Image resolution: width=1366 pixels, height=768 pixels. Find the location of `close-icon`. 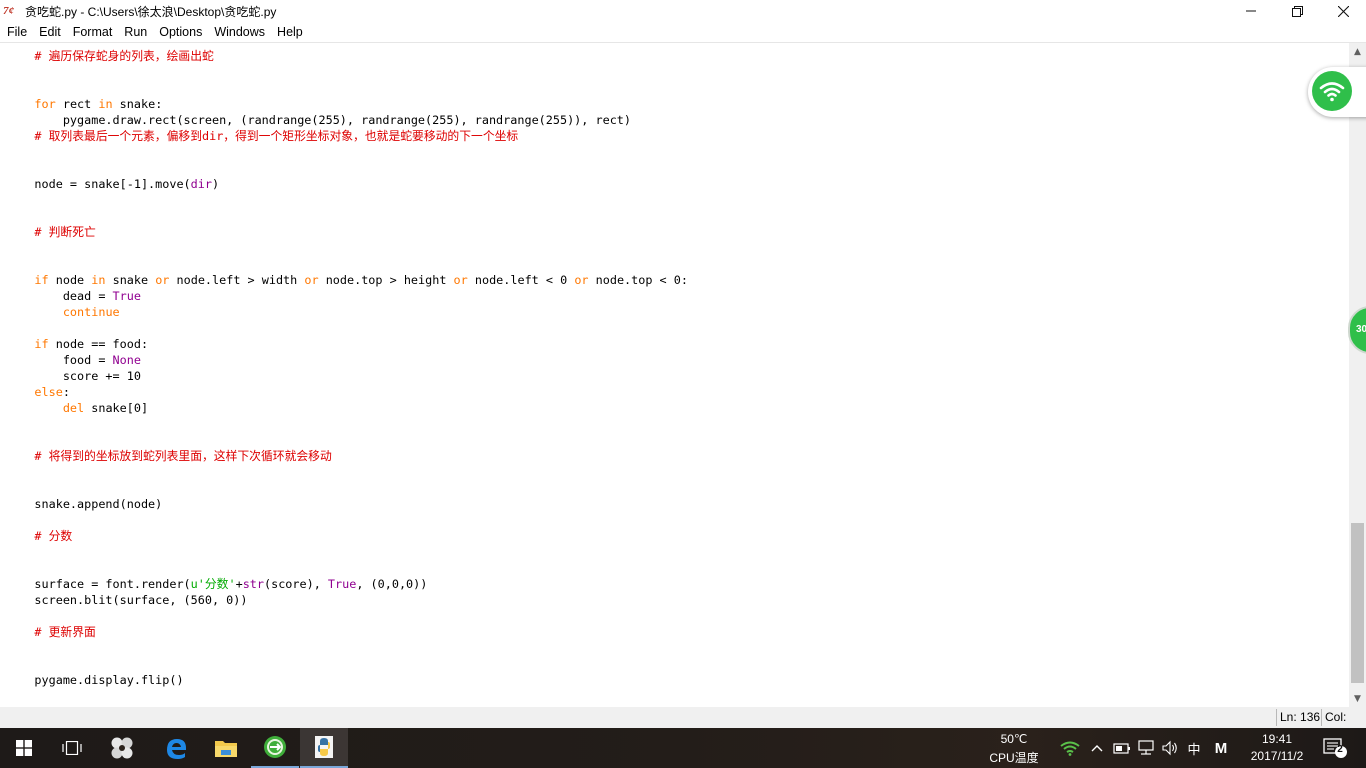

close-icon is located at coordinates (1343, 11).